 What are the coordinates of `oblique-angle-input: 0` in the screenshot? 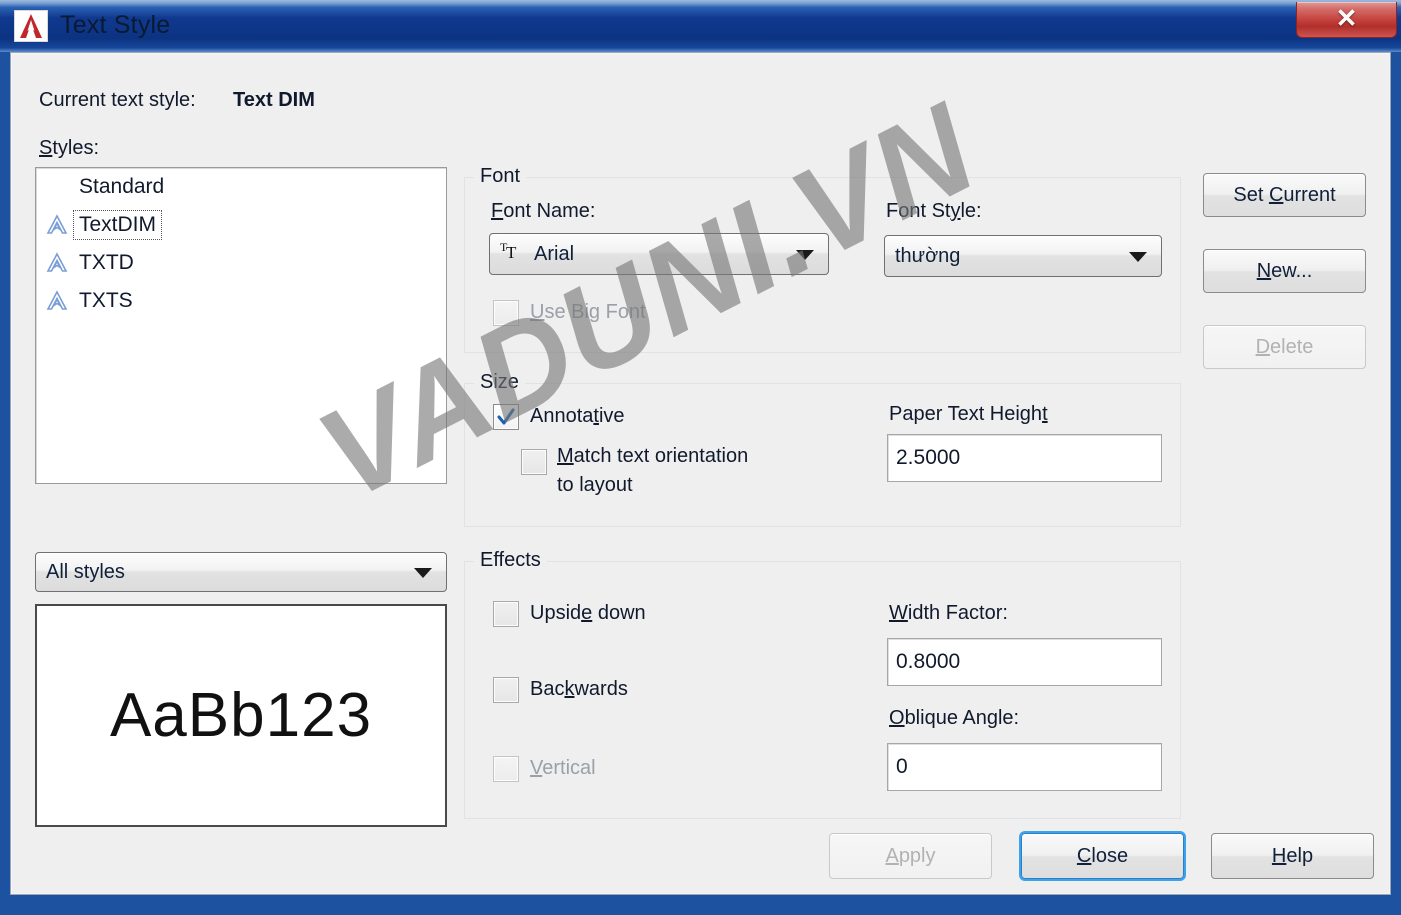 It's located at (1024, 767).